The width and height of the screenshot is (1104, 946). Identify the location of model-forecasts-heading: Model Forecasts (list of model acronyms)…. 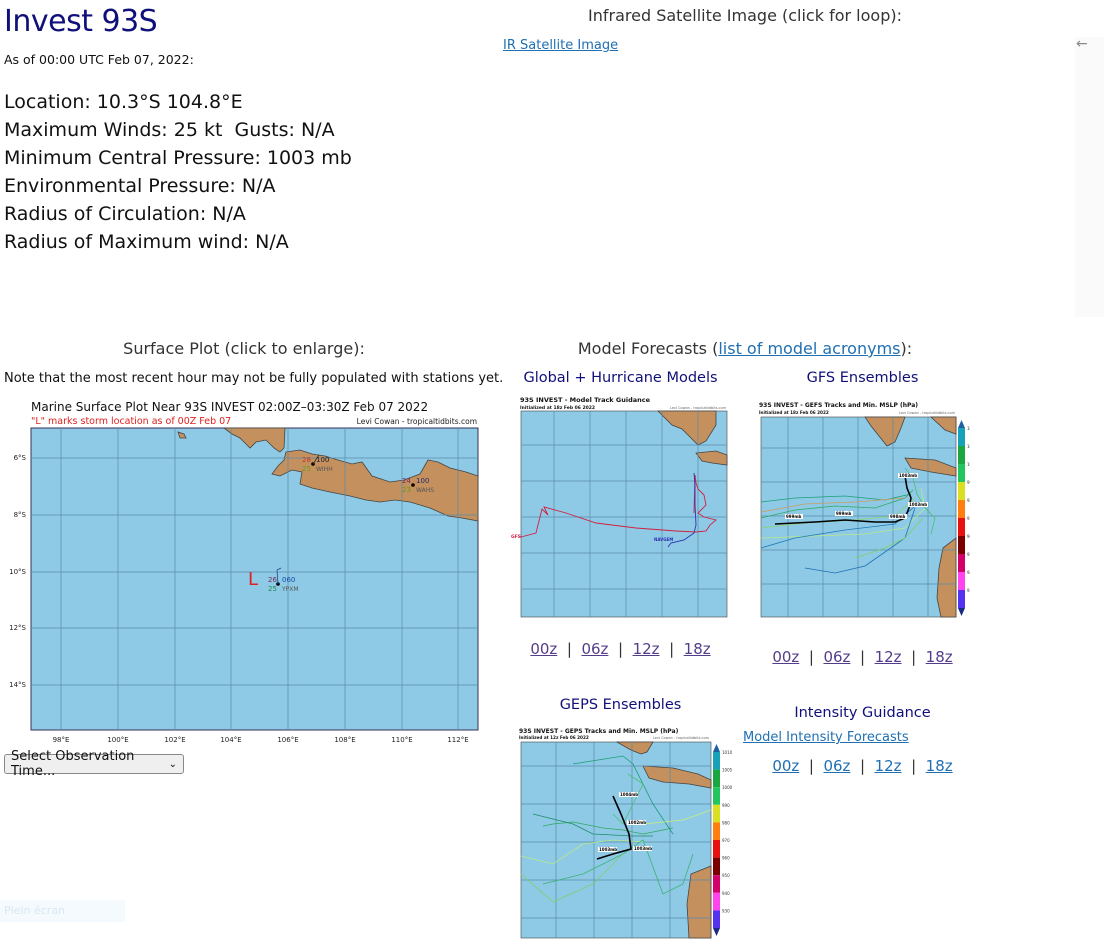
(745, 348).